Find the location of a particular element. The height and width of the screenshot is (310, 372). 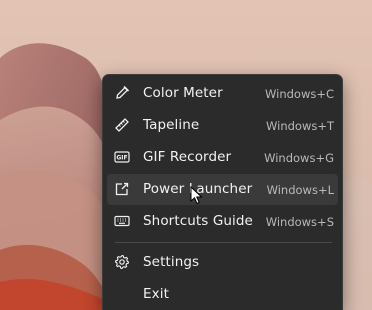

shortcut-text: Windows+T is located at coordinates (300, 126).